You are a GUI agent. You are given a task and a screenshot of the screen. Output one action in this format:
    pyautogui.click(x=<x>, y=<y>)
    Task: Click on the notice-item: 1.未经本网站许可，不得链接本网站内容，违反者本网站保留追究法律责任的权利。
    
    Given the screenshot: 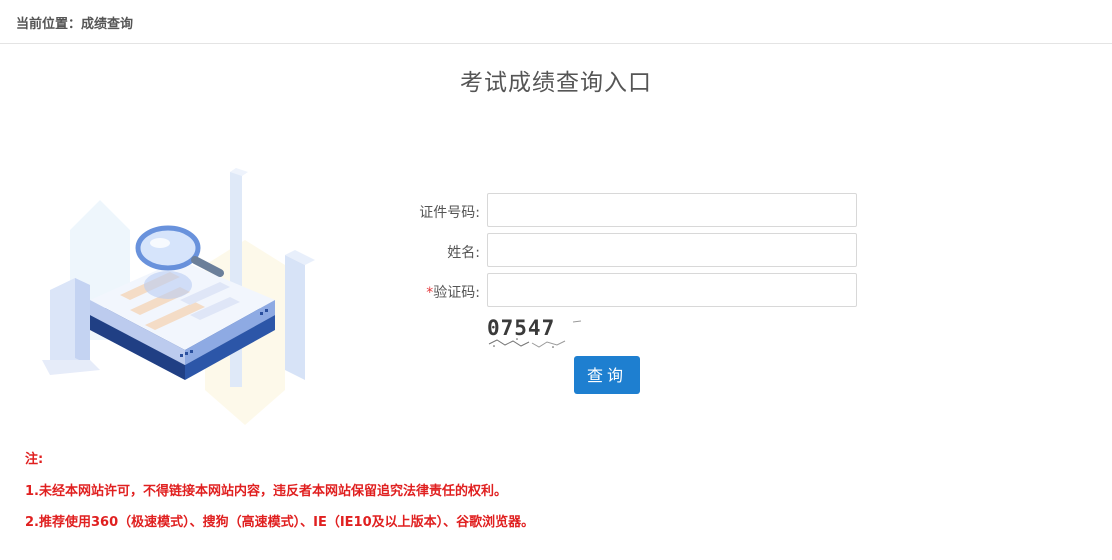 What is the action you would take?
    pyautogui.click(x=266, y=491)
    